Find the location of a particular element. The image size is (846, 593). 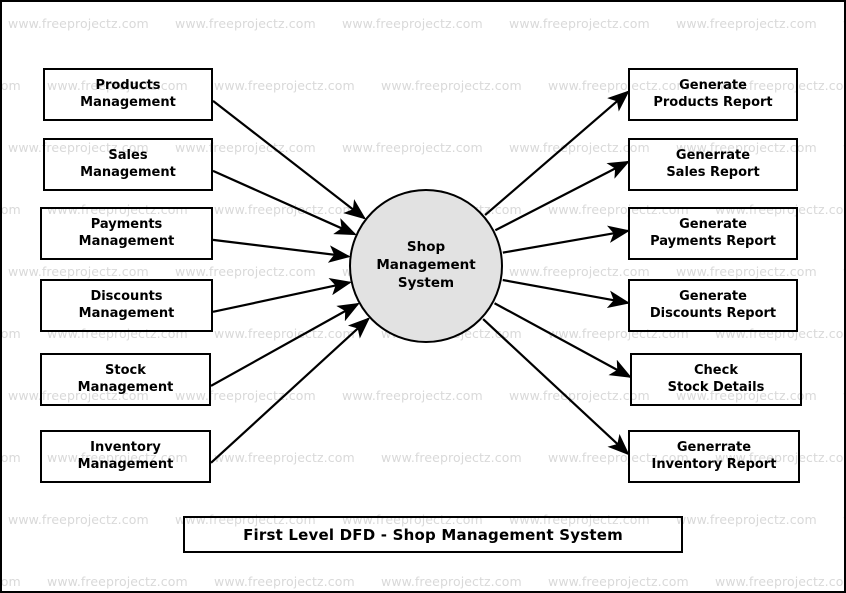

entity-label: Stock Management is located at coordinates (125, 378).